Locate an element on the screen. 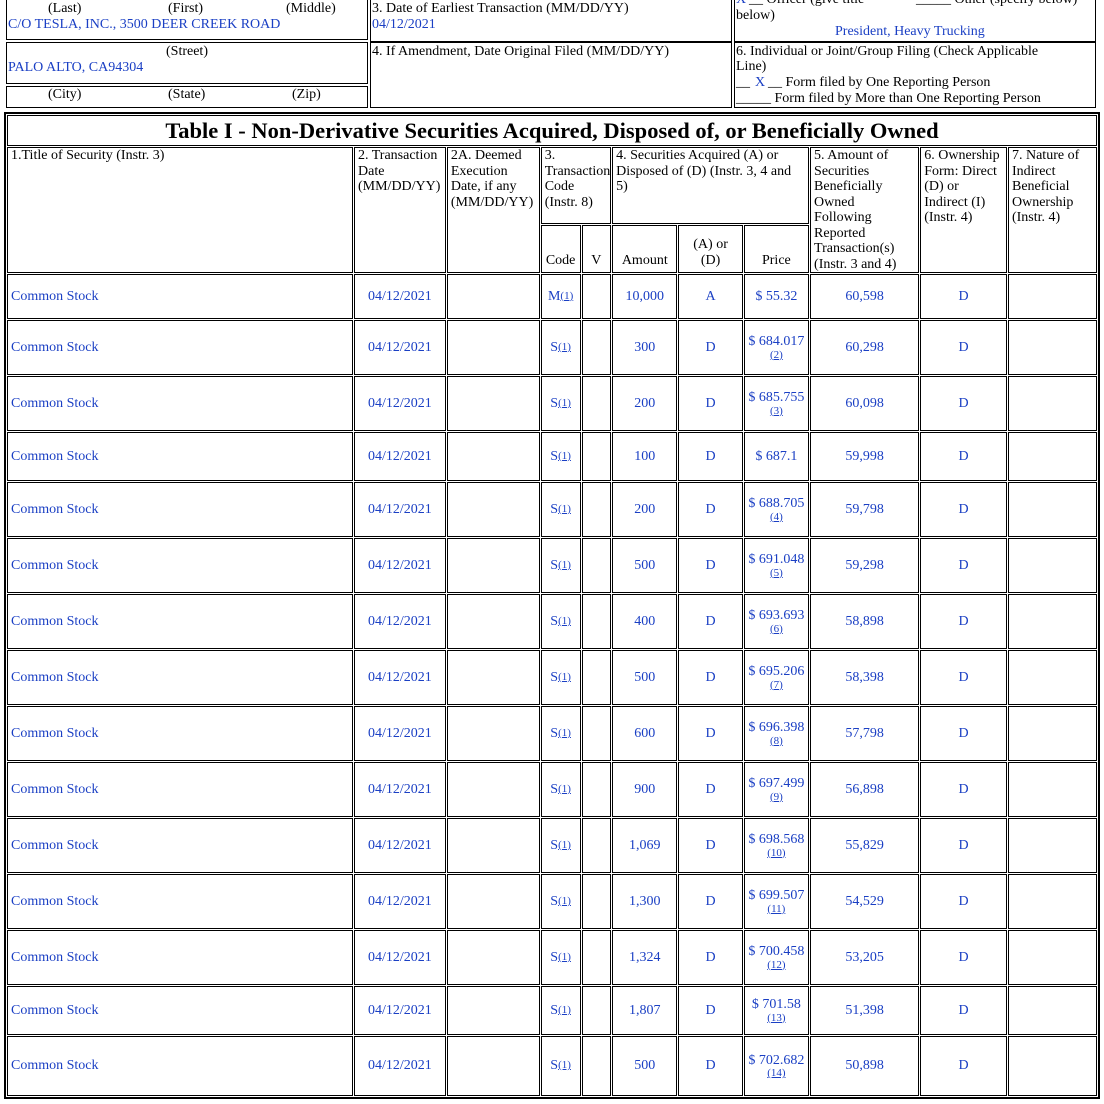 Image resolution: width=1104 pixels, height=1104 pixels. owned-following: 60,298 is located at coordinates (865, 347).